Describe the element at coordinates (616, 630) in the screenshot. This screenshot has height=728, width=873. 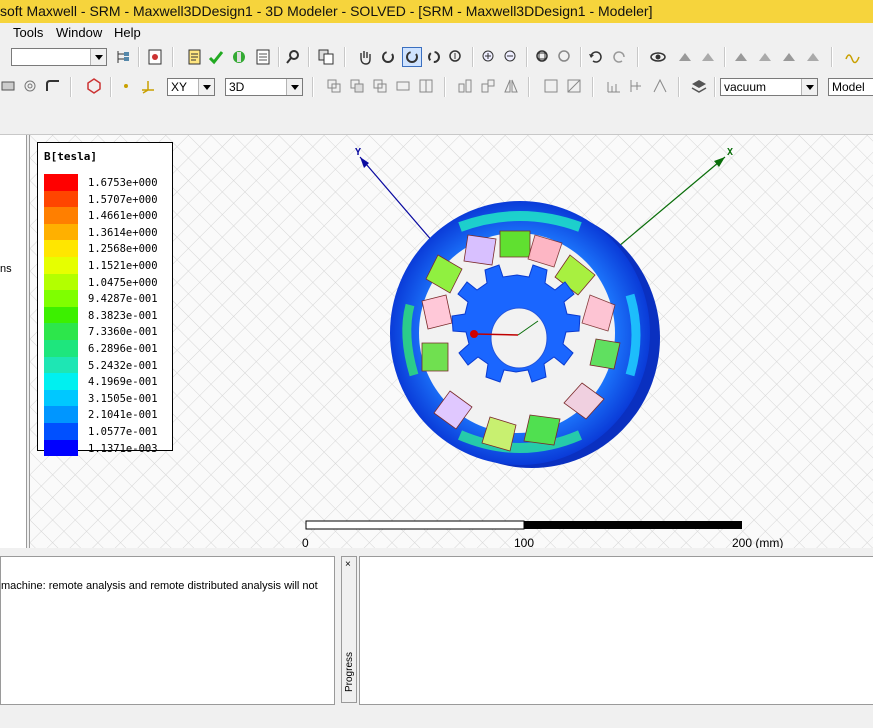
I see `progress-window` at that location.